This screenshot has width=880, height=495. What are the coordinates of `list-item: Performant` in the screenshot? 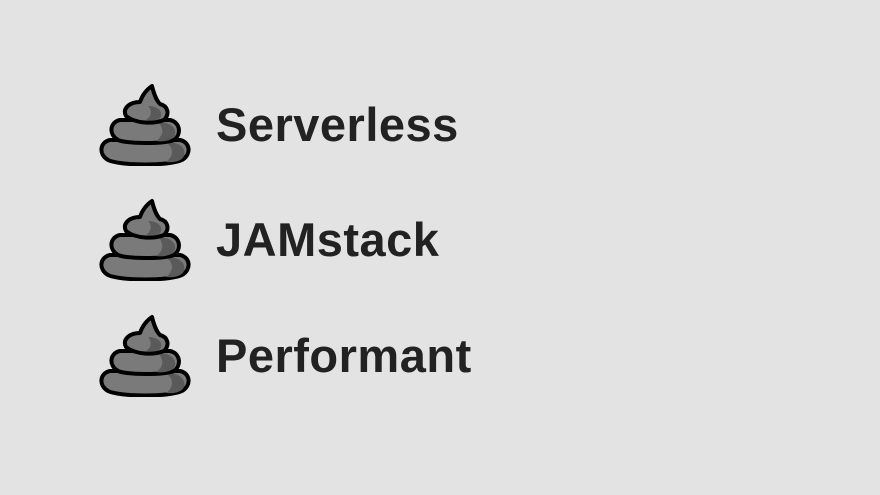 It's located at (284, 355).